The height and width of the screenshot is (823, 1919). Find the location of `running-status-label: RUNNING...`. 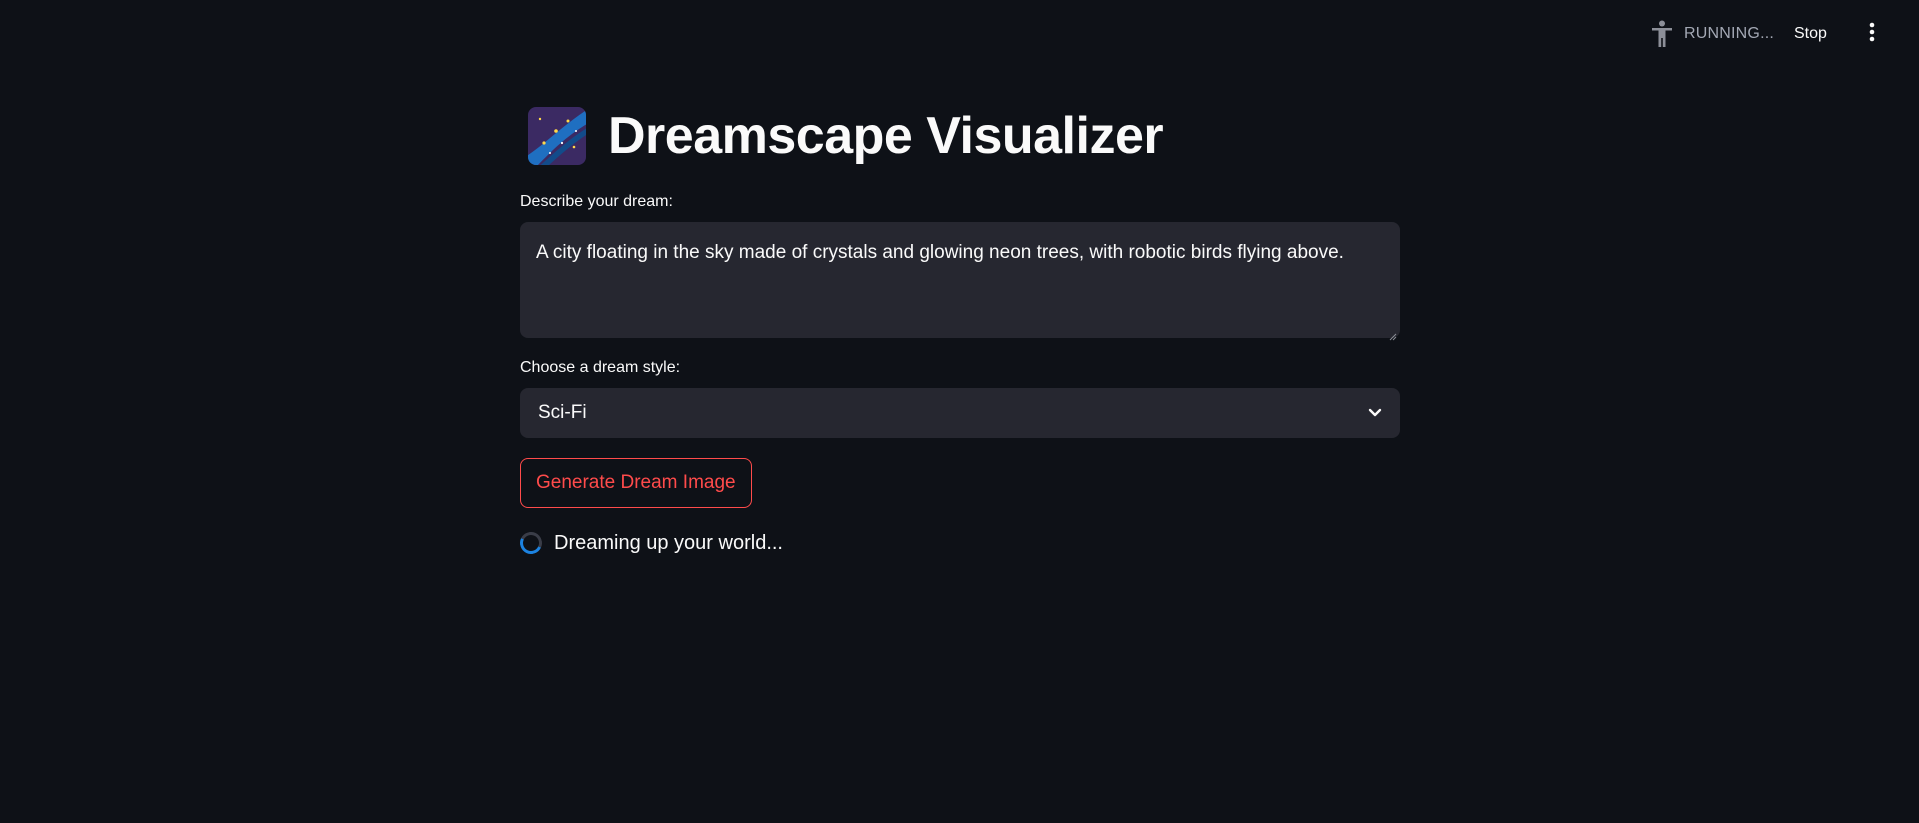

running-status-label: RUNNING... is located at coordinates (1729, 33).